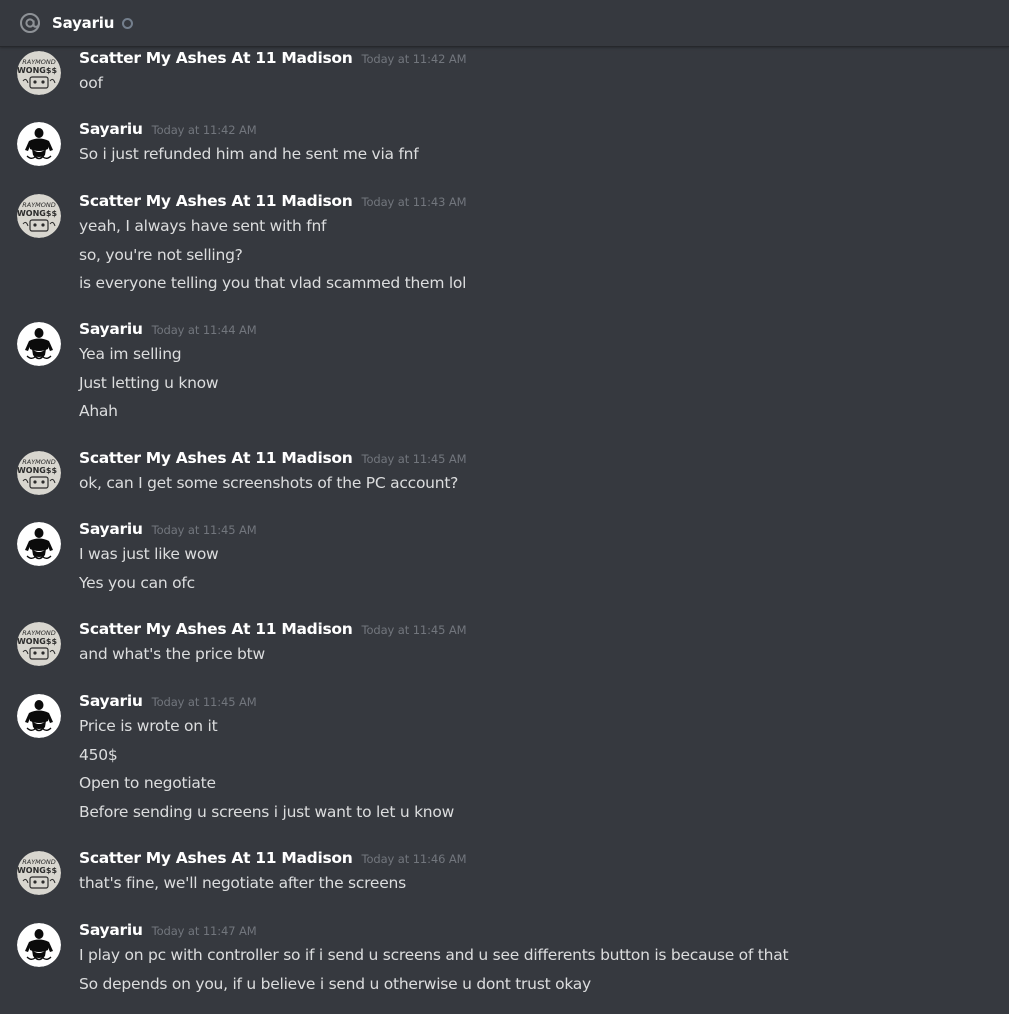 The height and width of the screenshot is (1014, 1009). Describe the element at coordinates (83, 23) in the screenshot. I see `channel-title: Sayariu` at that location.